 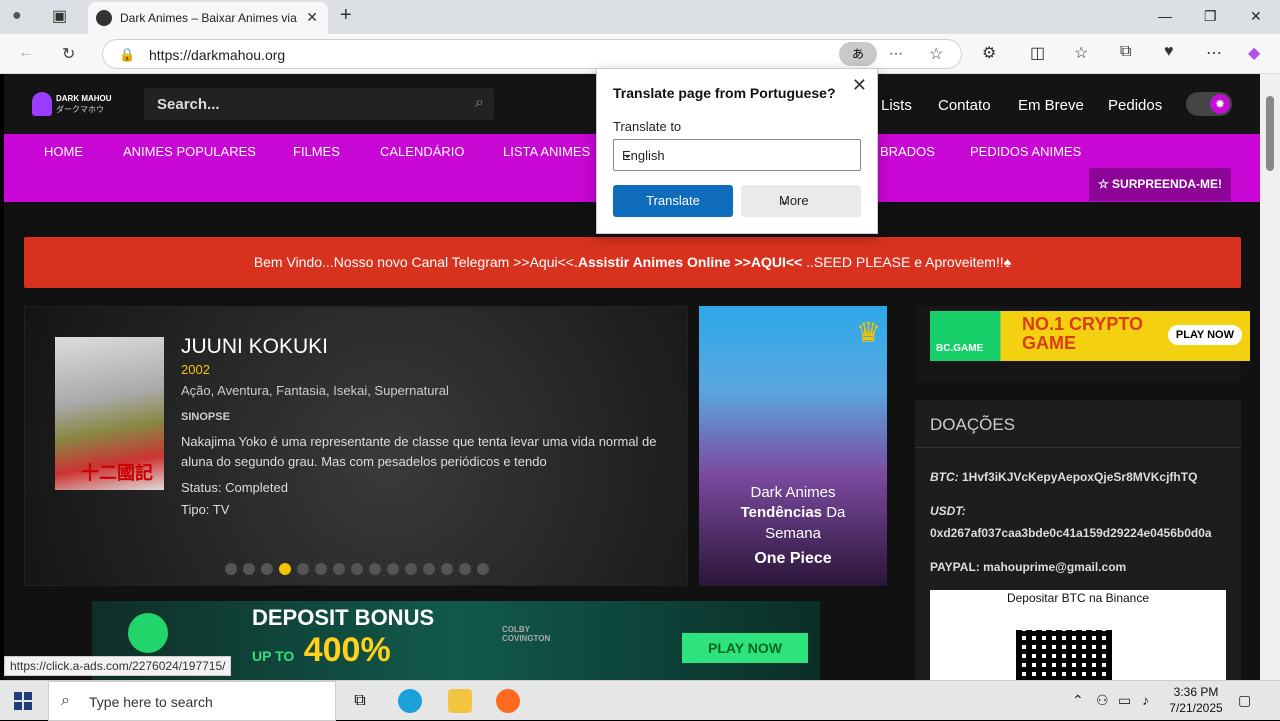 What do you see at coordinates (1090, 336) in the screenshot?
I see `bc-game-ad: BC.GAME NO.1 CRYPTO GAME PLAY NOW` at bounding box center [1090, 336].